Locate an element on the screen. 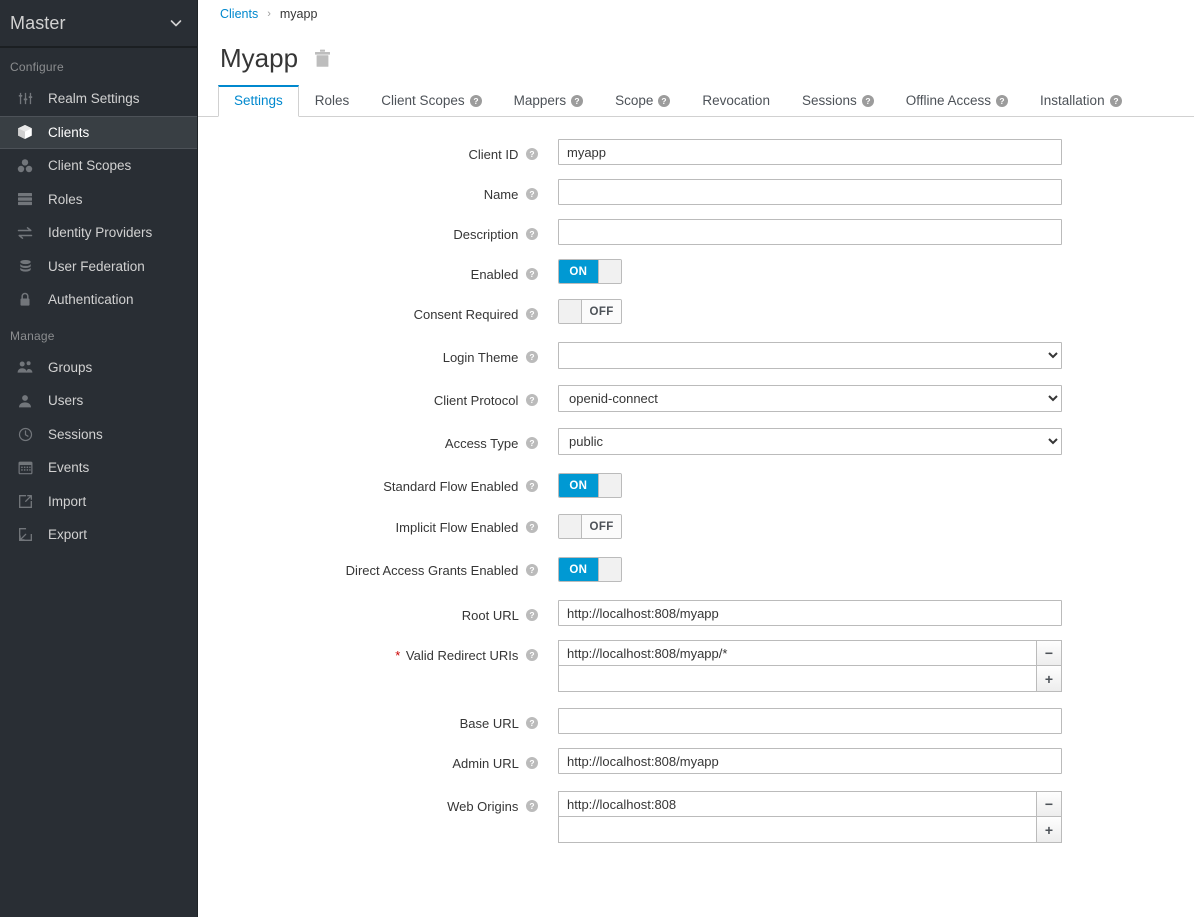 Image resolution: width=1194 pixels, height=917 pixels. tab-label: Roles is located at coordinates (332, 100).